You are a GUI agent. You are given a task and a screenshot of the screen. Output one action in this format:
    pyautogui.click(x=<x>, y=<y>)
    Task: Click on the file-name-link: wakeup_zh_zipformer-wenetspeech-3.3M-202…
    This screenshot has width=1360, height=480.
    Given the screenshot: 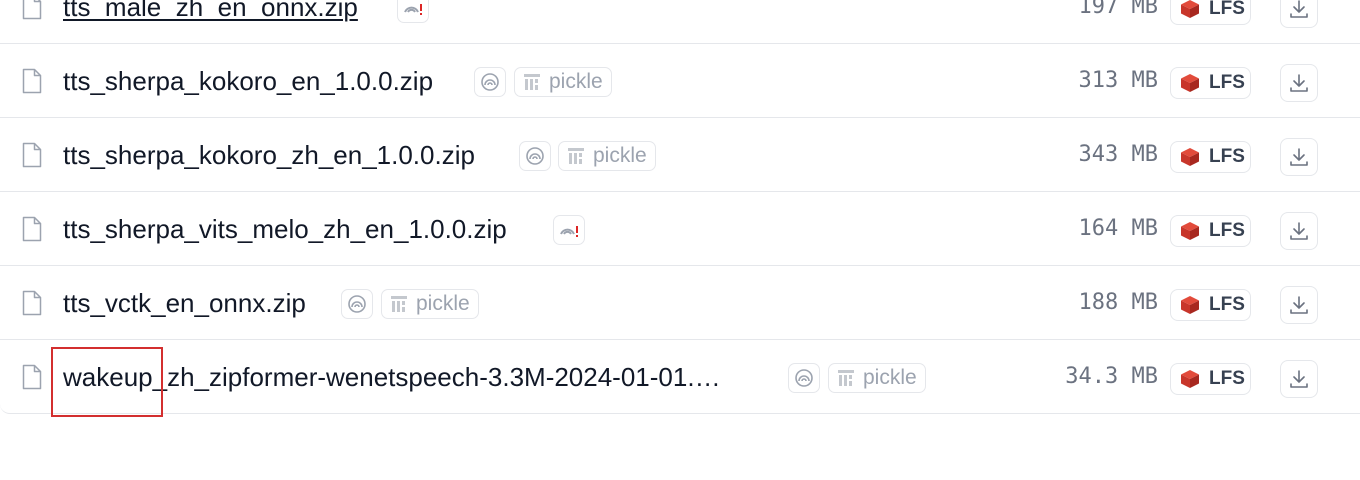 What is the action you would take?
    pyautogui.click(x=417, y=377)
    